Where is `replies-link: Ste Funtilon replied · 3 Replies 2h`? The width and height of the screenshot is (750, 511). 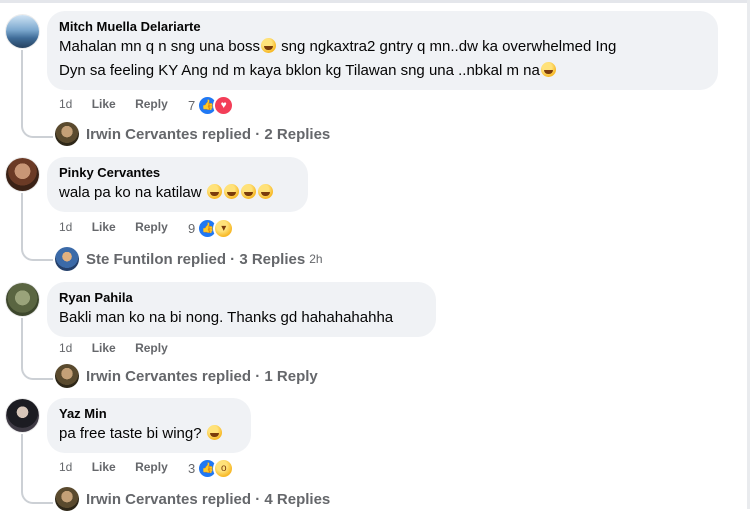
replies-link: Ste Funtilon replied · 3 Replies 2h is located at coordinates (189, 259).